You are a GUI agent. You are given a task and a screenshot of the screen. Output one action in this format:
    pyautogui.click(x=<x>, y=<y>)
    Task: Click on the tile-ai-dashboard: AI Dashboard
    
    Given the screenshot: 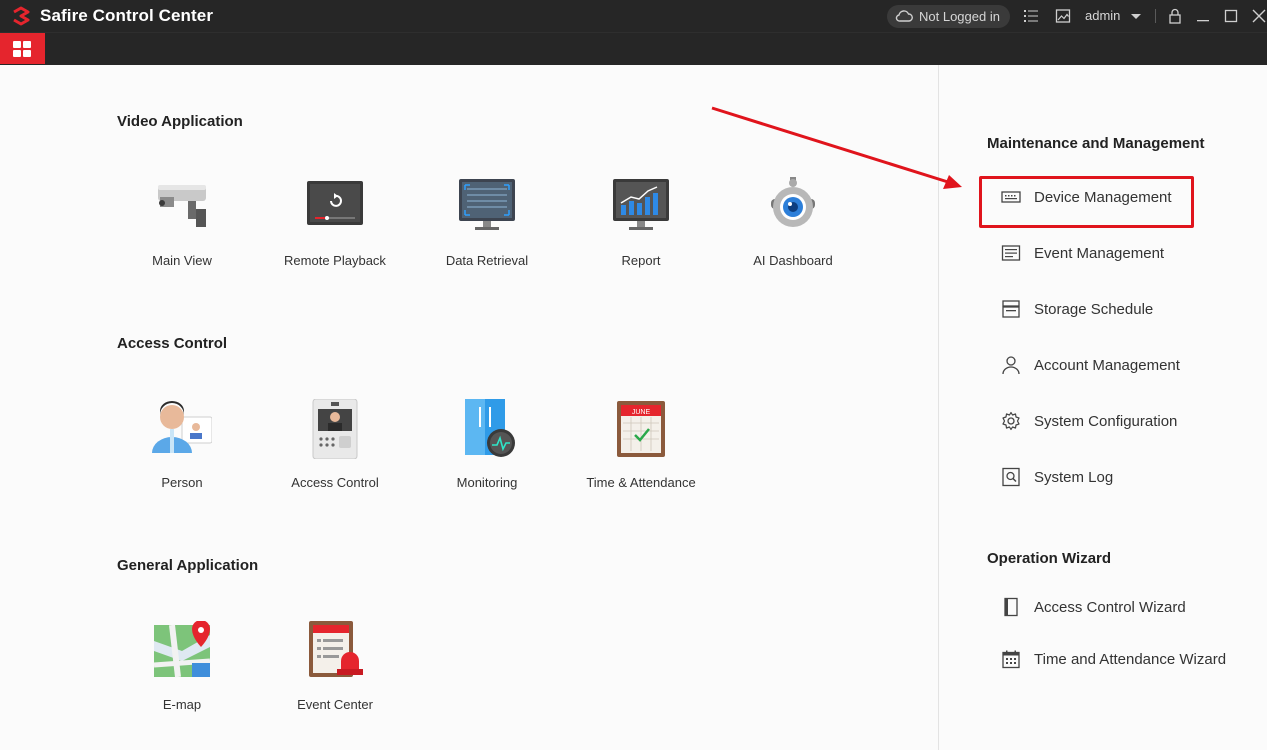 What is the action you would take?
    pyautogui.click(x=793, y=227)
    